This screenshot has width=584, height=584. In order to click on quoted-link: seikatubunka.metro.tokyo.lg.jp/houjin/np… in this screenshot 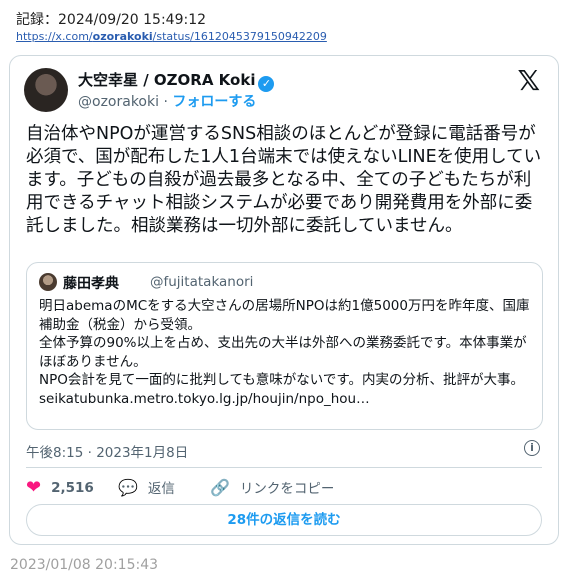, I will do `click(286, 399)`.